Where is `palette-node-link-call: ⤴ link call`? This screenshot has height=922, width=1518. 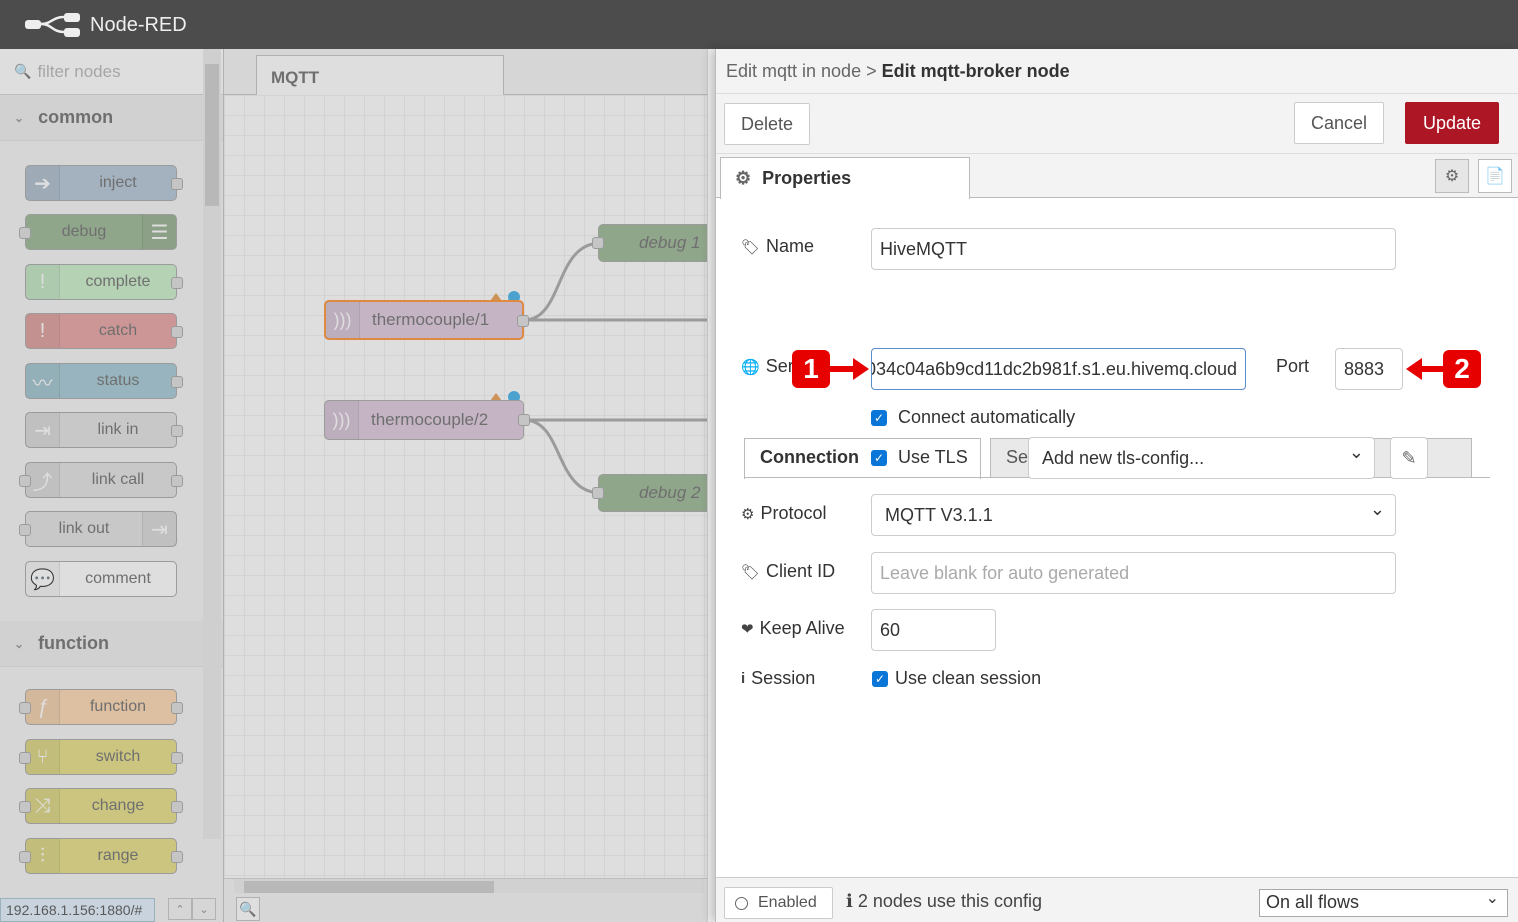 palette-node-link-call: ⤴ link call is located at coordinates (101, 480).